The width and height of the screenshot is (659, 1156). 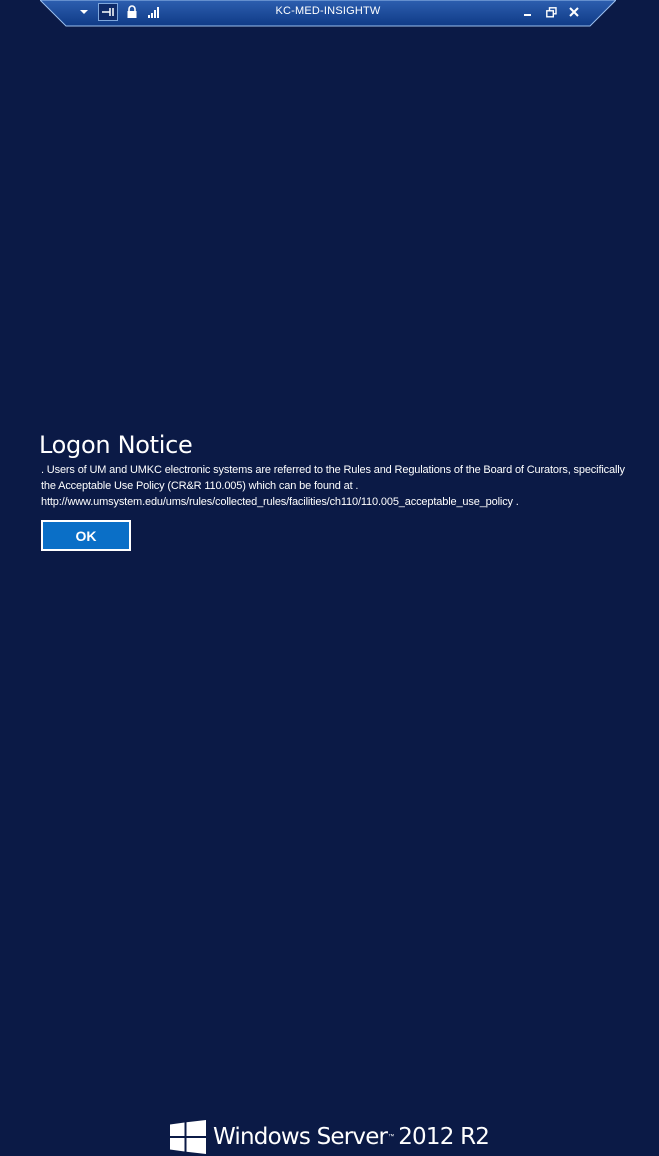 I want to click on notice-title: Logon Notice, so click(x=116, y=445).